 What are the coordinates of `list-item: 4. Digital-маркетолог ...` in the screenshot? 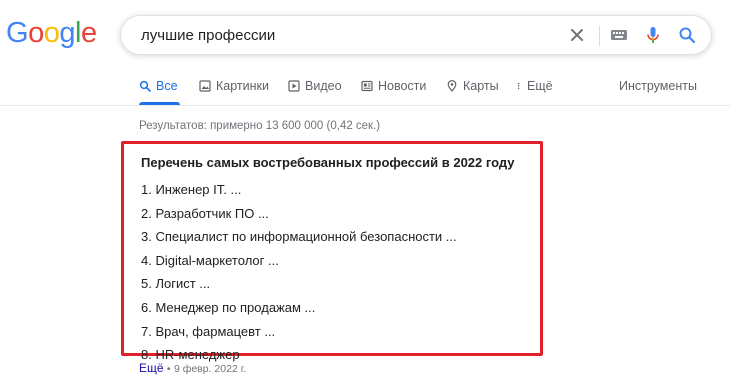 It's located at (210, 260).